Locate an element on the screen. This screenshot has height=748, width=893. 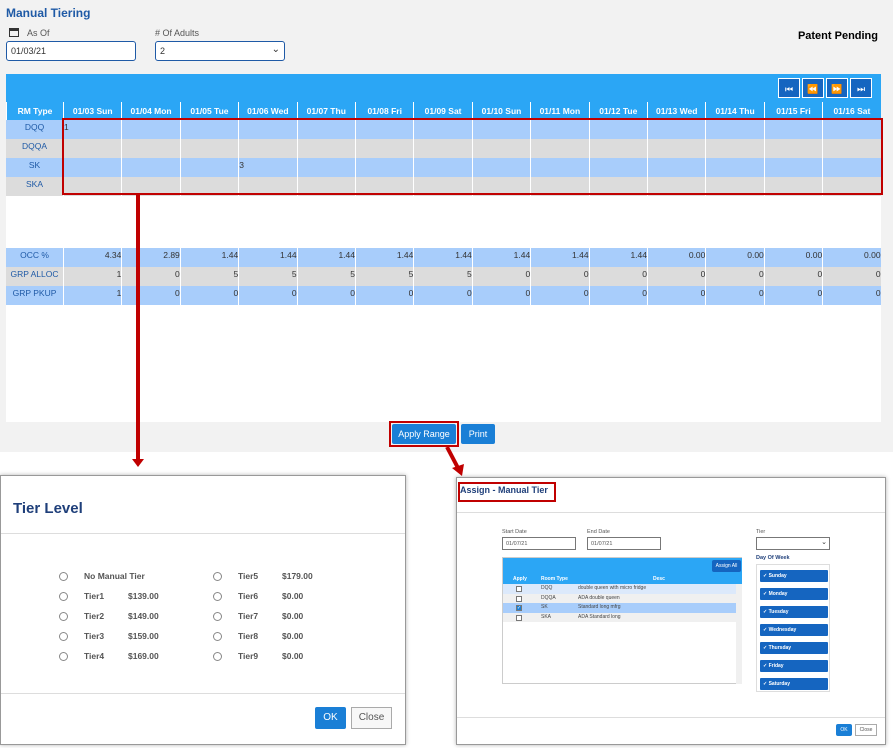
as-of-input: 01/03/21 is located at coordinates (71, 51).